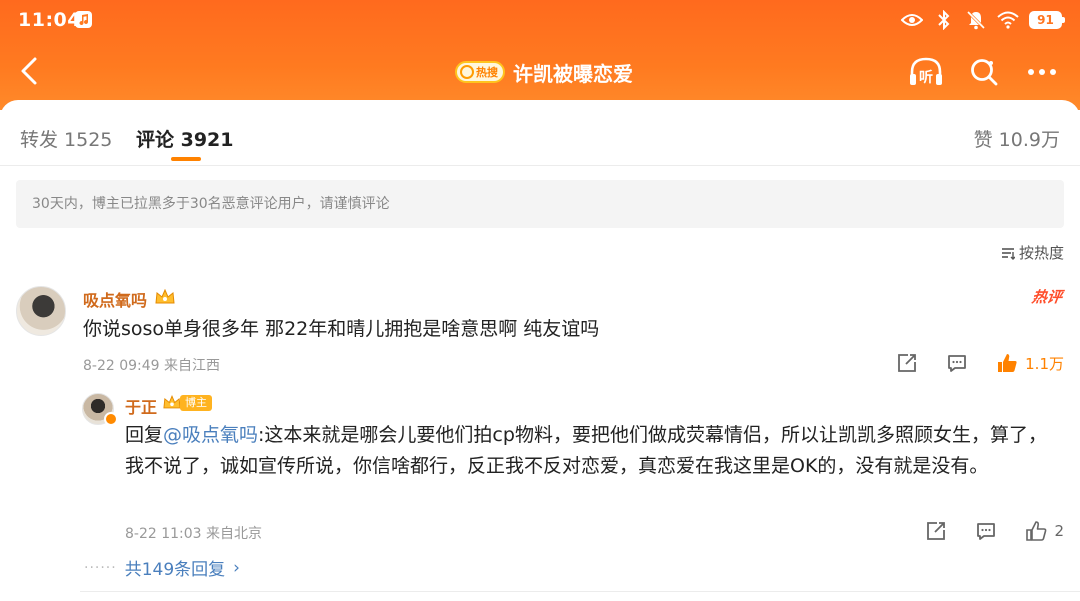  Describe the element at coordinates (573, 73) in the screenshot. I see `page-title: 许凯被曝恋爱` at that location.